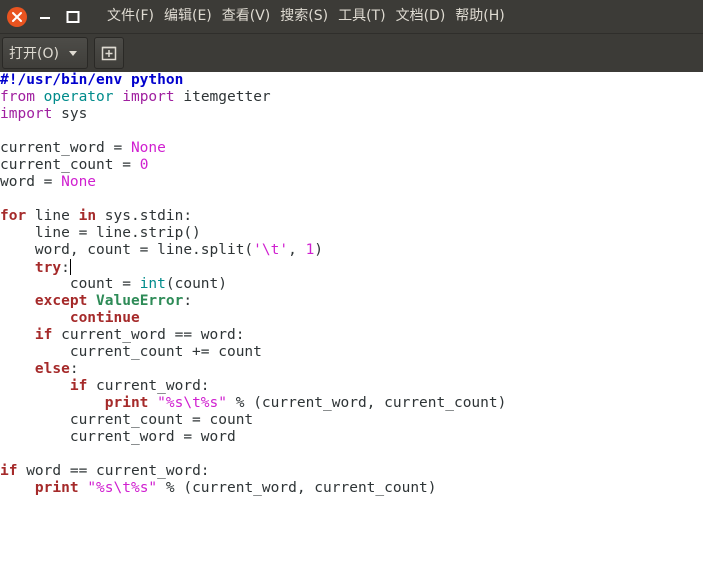  I want to click on code-line: current_word = word, so click(351, 437).